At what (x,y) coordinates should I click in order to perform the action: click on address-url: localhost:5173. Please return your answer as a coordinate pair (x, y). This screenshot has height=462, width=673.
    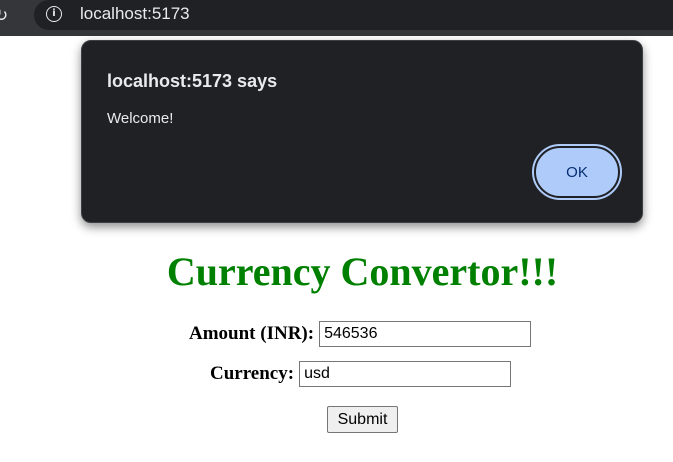
    Looking at the image, I should click on (135, 14).